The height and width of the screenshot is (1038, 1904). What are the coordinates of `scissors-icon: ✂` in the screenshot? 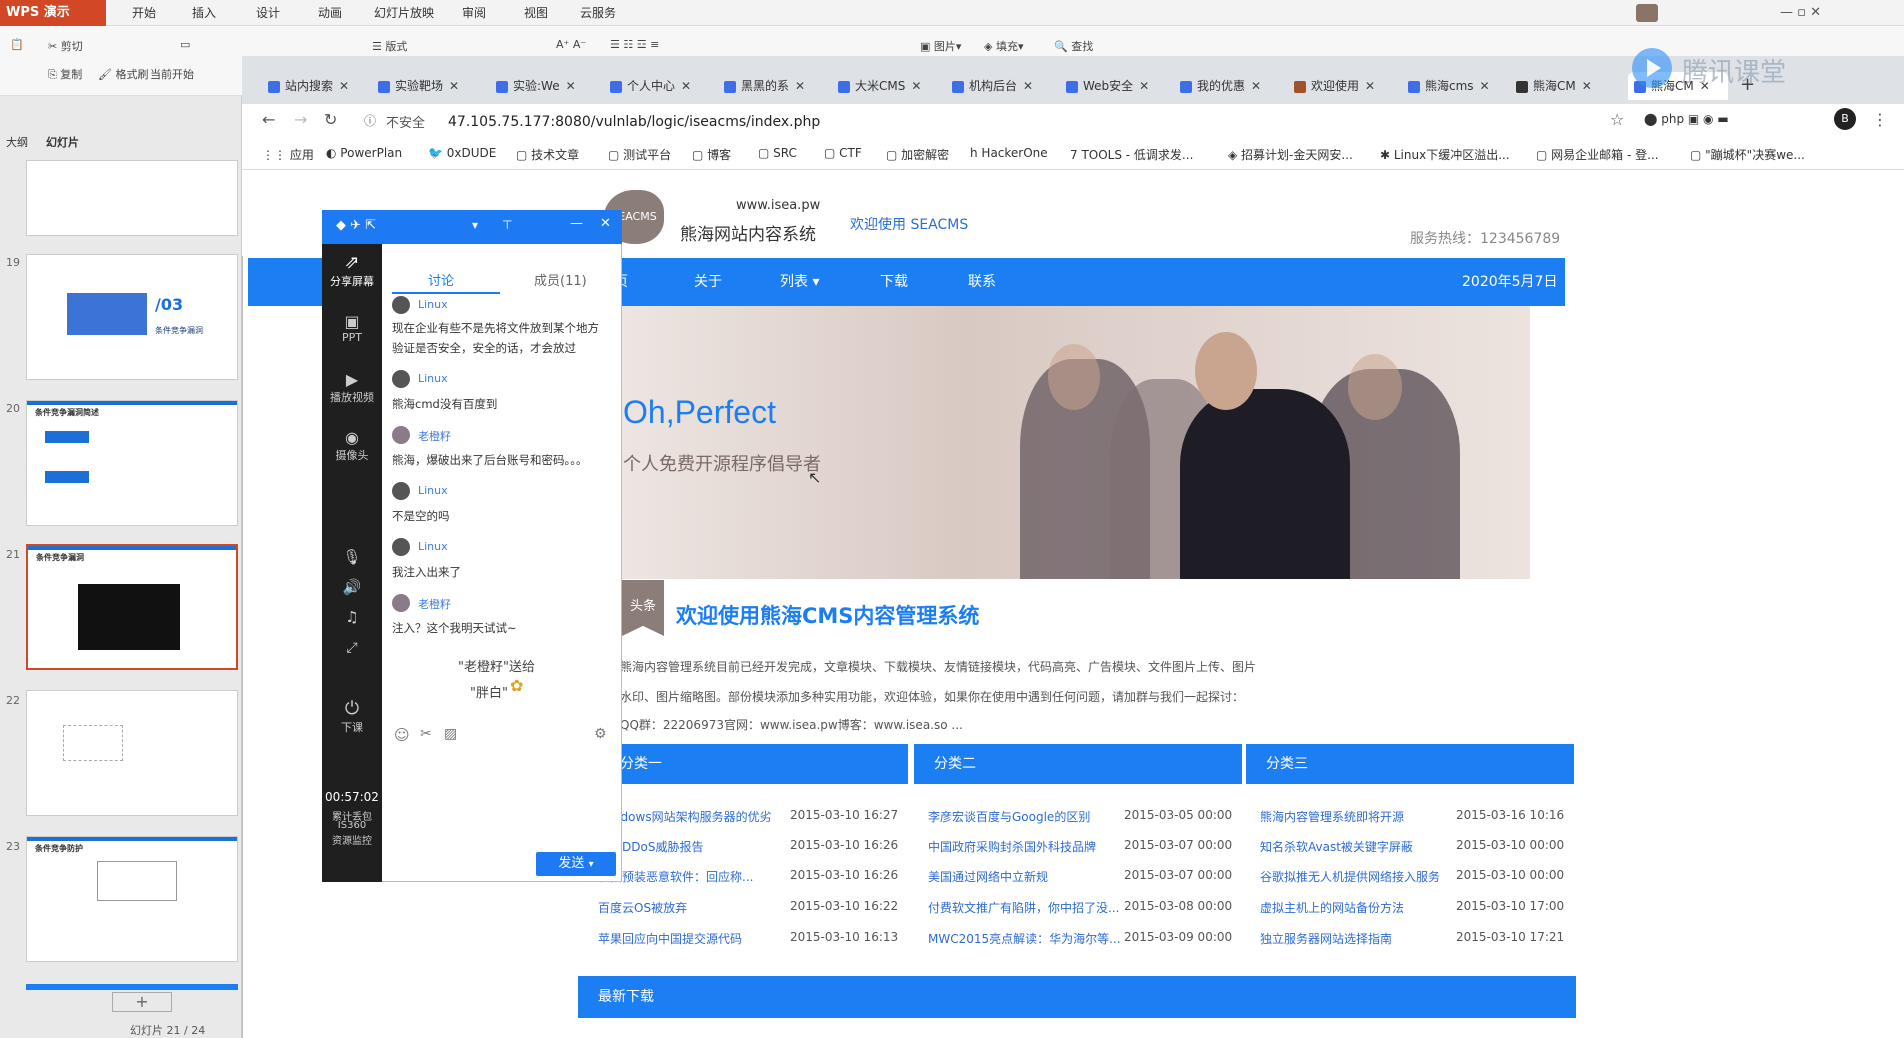 It's located at (426, 734).